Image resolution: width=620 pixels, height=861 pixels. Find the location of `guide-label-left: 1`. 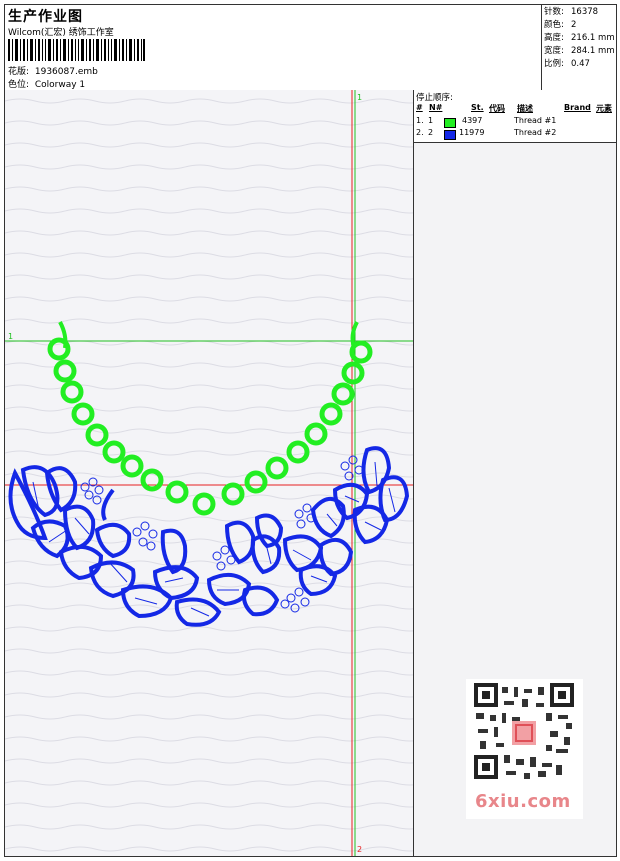

guide-label-left: 1 is located at coordinates (10, 336).